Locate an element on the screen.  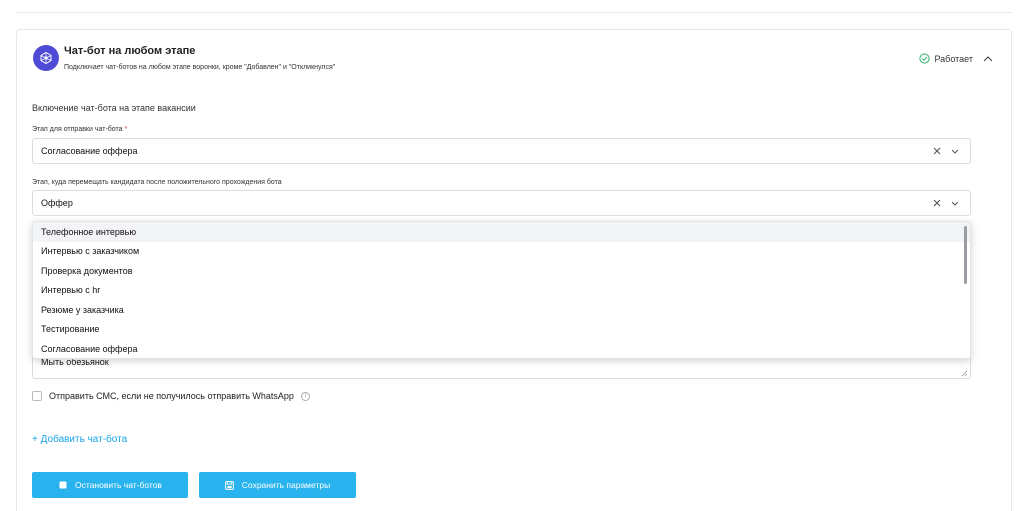
bot-network-icon is located at coordinates (46, 58).